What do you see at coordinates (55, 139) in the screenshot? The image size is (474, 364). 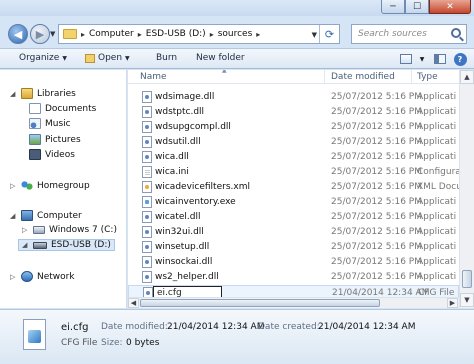 I see `nav-pictures: Pictures` at bounding box center [55, 139].